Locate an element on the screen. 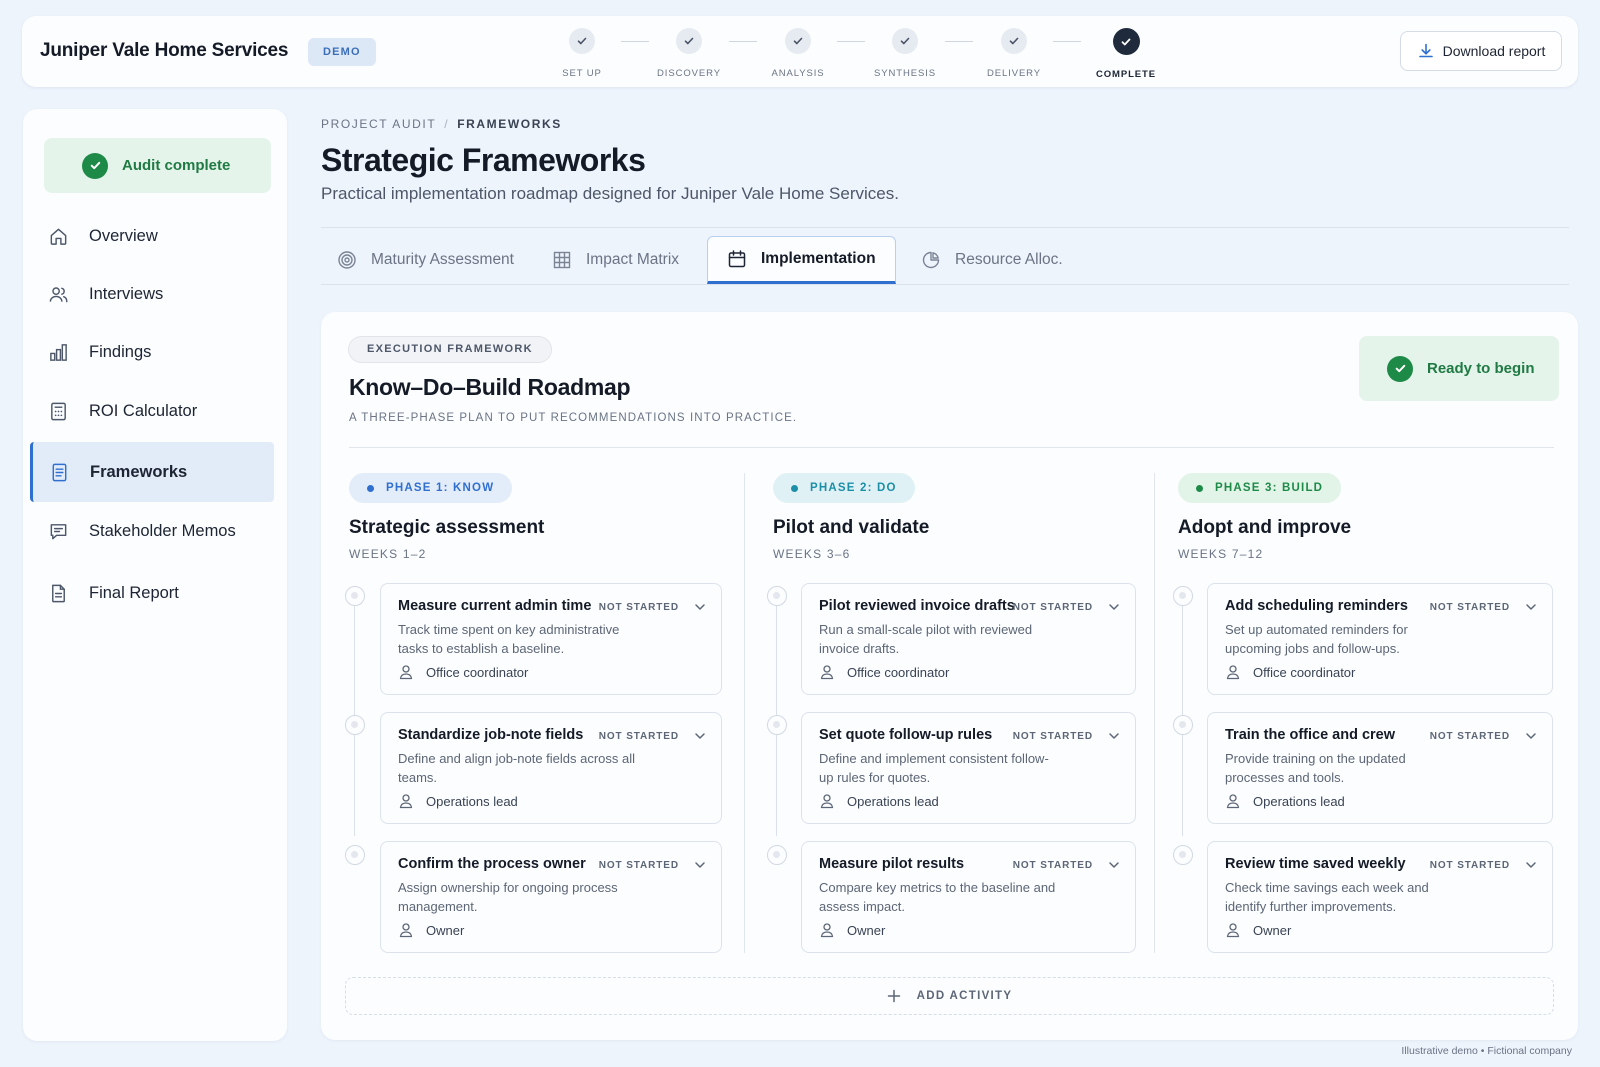  task-owner-name: Owner is located at coordinates (866, 930).